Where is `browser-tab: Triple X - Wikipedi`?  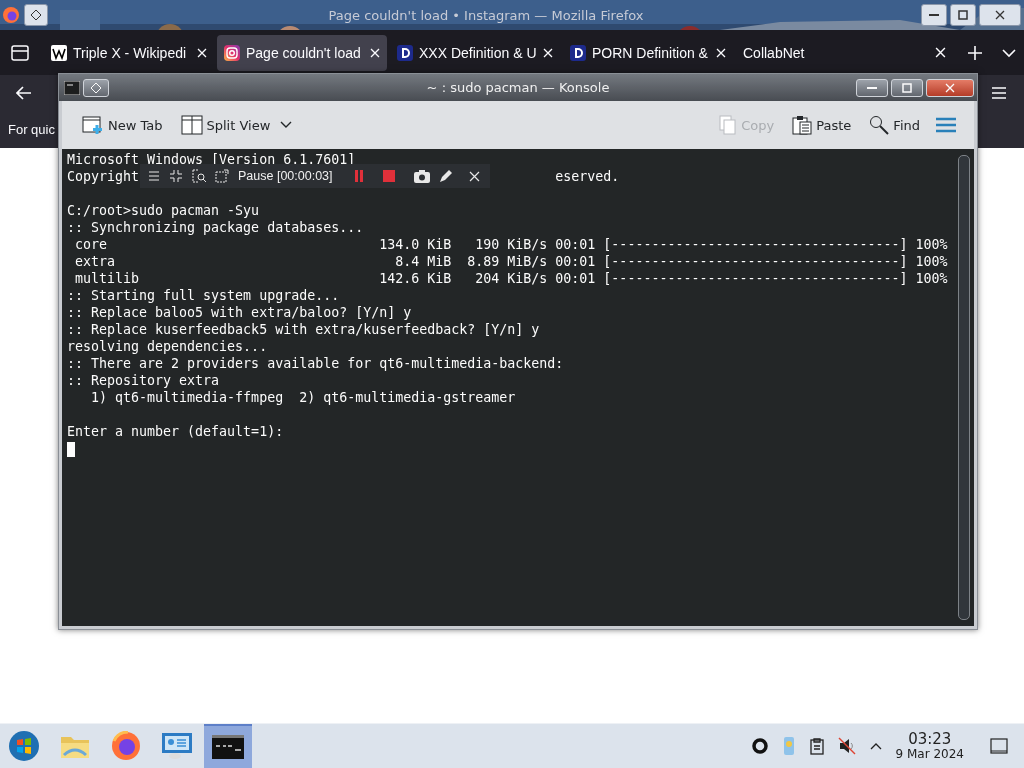
browser-tab: Triple X - Wikipedi is located at coordinates (129, 52).